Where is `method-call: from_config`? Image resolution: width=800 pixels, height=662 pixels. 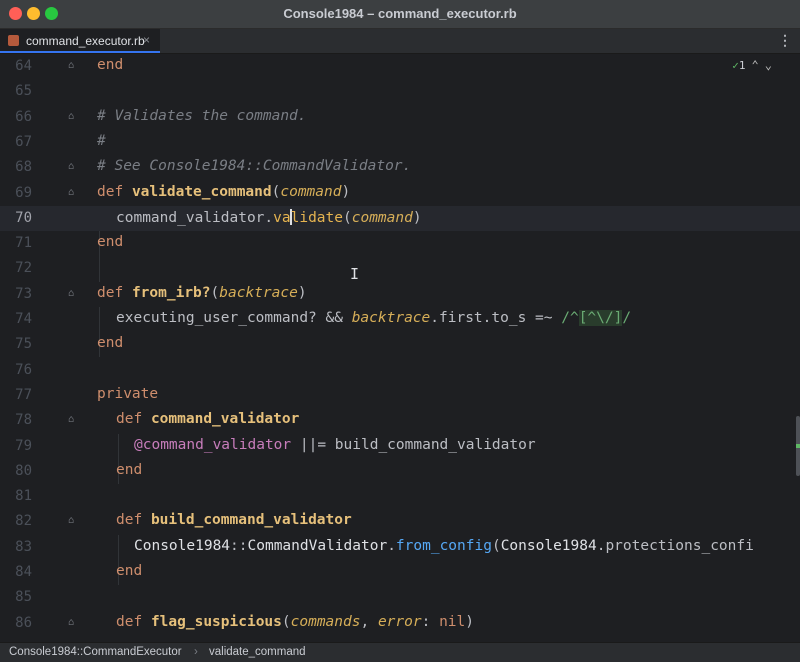
method-call: from_config is located at coordinates (443, 545).